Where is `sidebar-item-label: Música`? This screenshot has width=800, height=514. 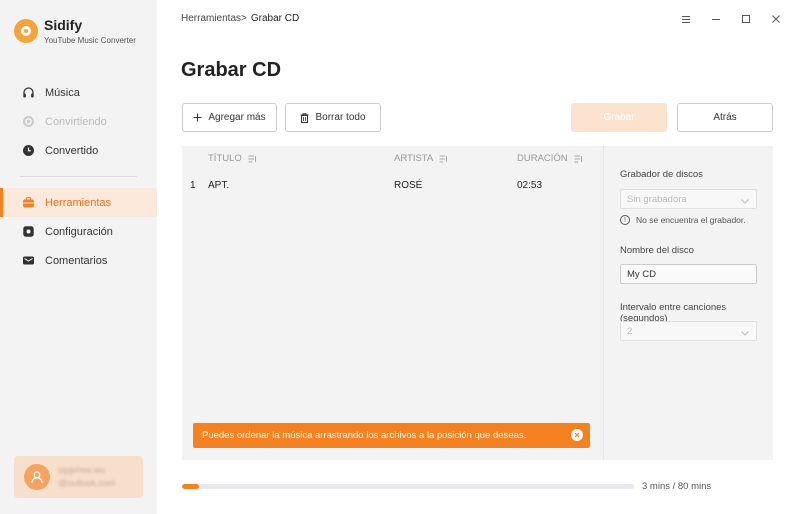
sidebar-item-label: Música is located at coordinates (62, 92).